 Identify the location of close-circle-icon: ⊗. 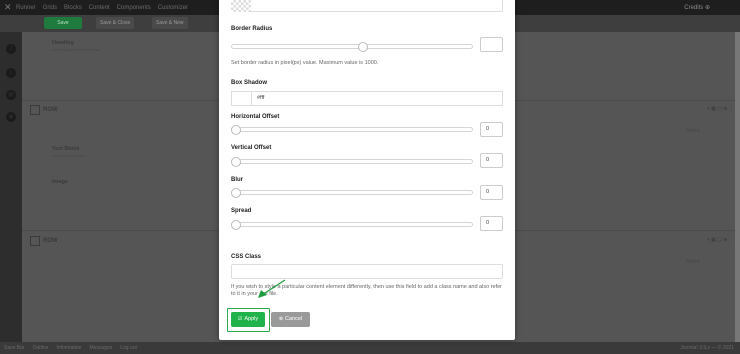
(281, 319).